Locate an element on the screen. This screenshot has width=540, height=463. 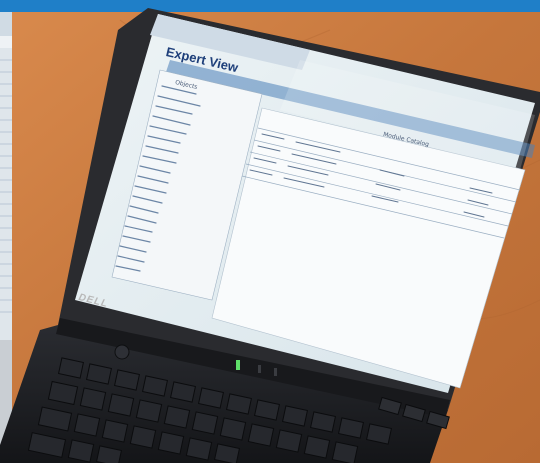
power-button is located at coordinates (122, 352).